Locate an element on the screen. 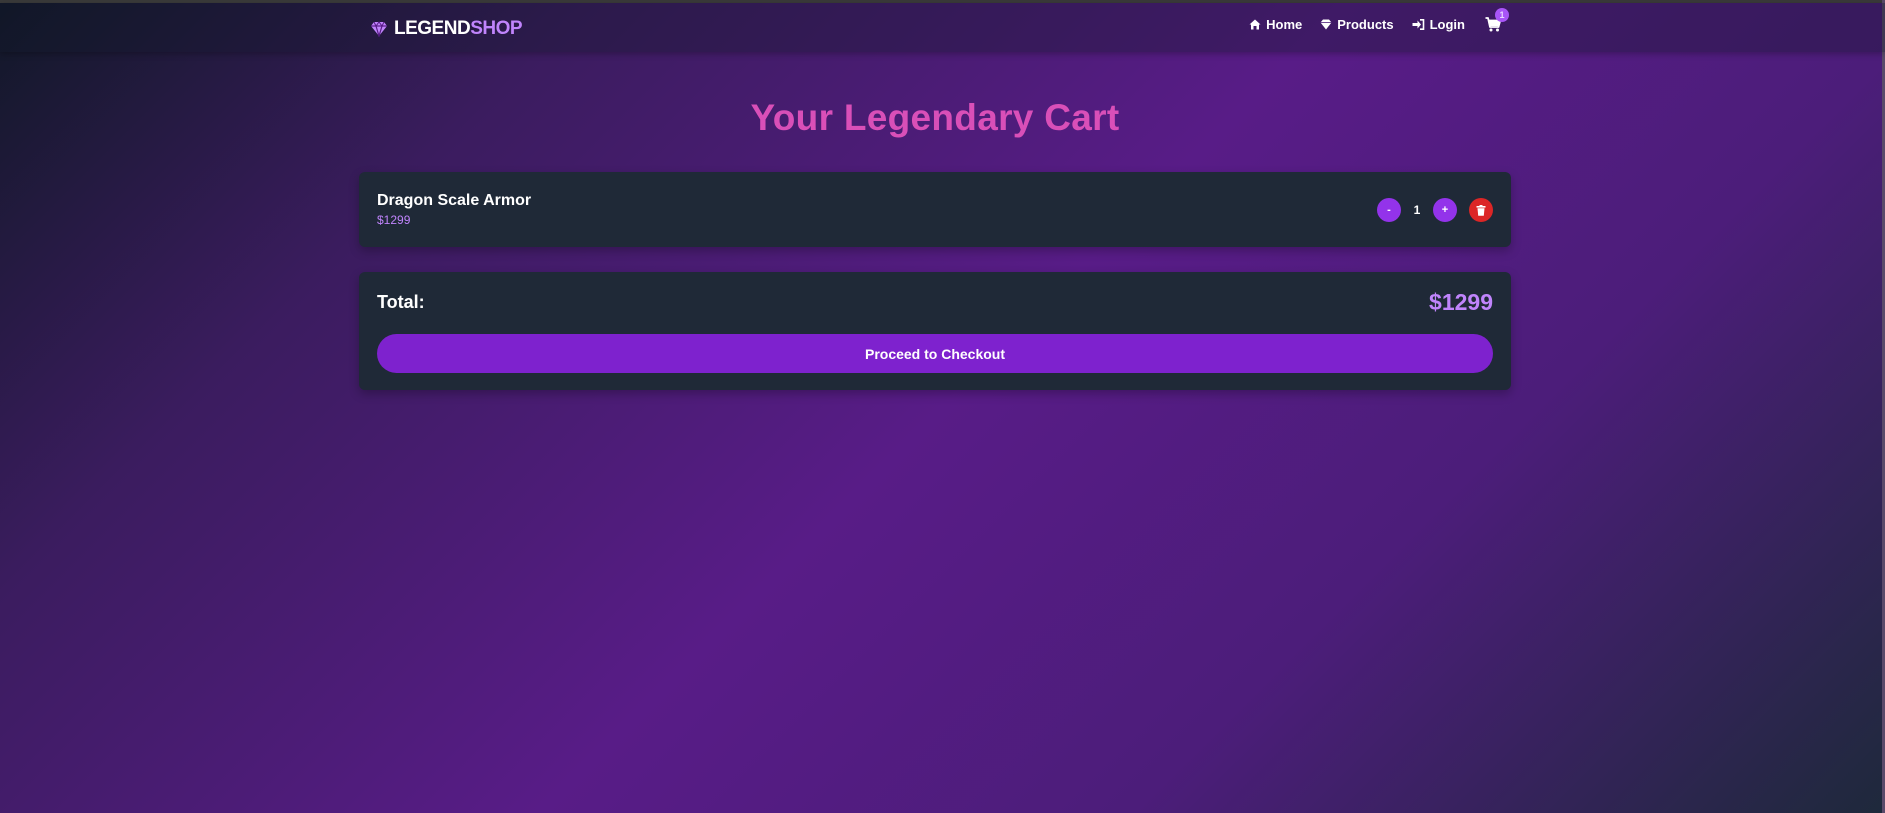  page-title: Your Legendary Cart is located at coordinates (935, 117).